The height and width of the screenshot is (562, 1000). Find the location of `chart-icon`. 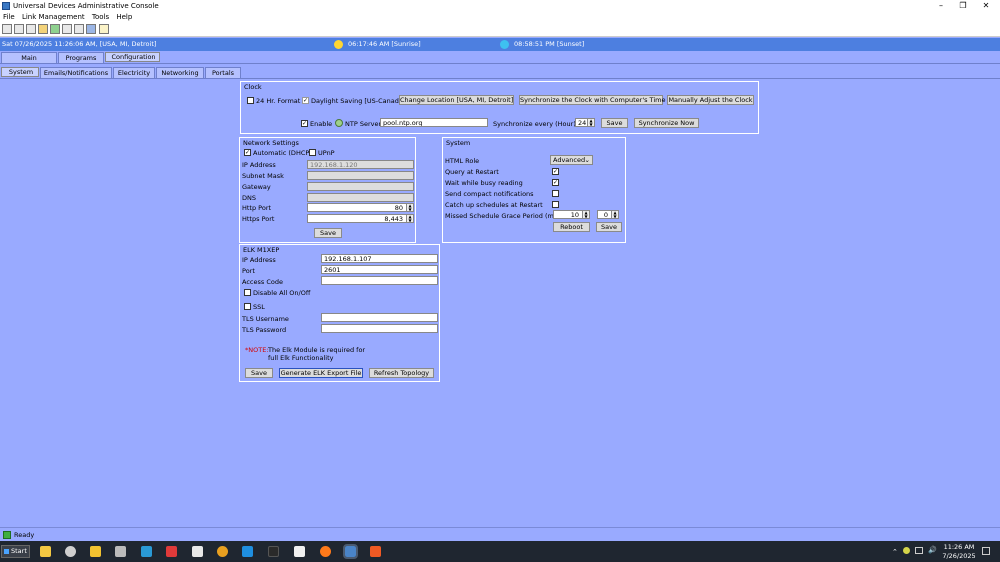

chart-icon is located at coordinates (91, 29).